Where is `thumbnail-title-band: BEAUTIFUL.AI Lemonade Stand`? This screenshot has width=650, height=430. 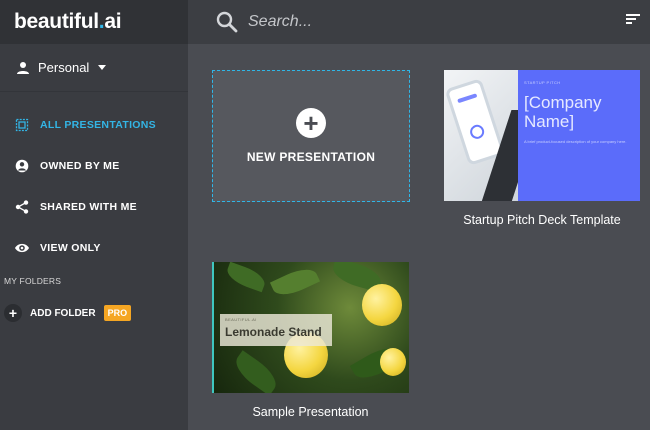
thumbnail-title-band: BEAUTIFUL.AI Lemonade Stand is located at coordinates (276, 330).